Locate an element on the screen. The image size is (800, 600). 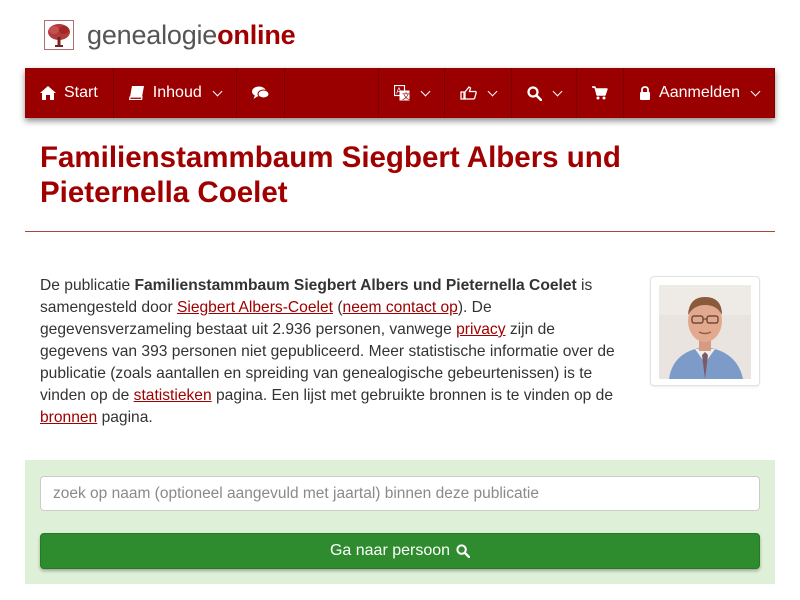
home-icon is located at coordinates (48, 93).